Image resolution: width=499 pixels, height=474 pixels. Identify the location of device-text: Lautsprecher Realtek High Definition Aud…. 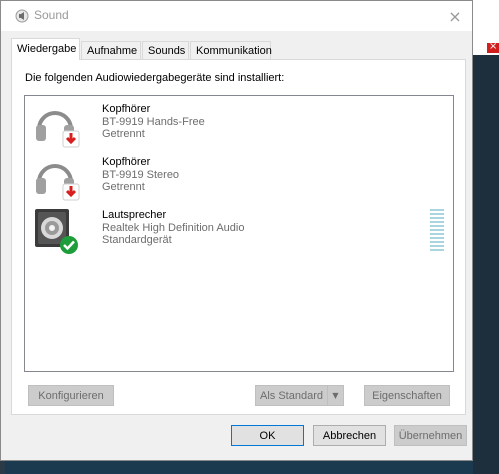
(173, 228).